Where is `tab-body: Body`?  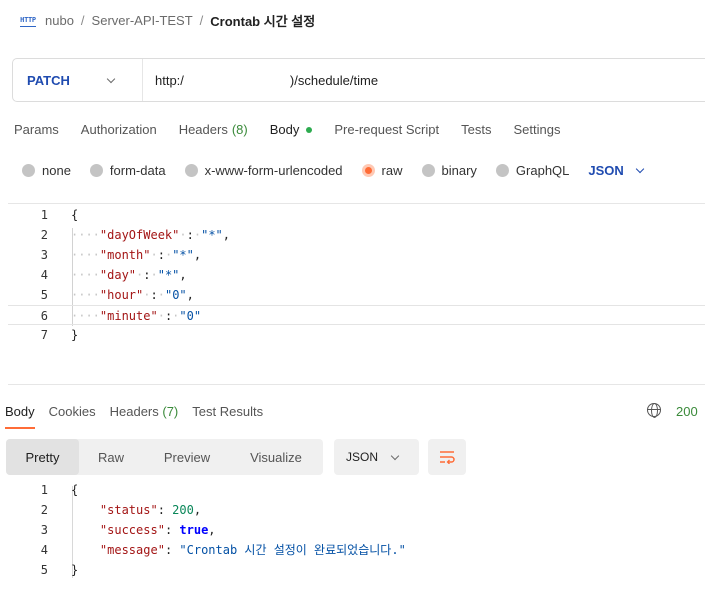 tab-body: Body is located at coordinates (291, 129).